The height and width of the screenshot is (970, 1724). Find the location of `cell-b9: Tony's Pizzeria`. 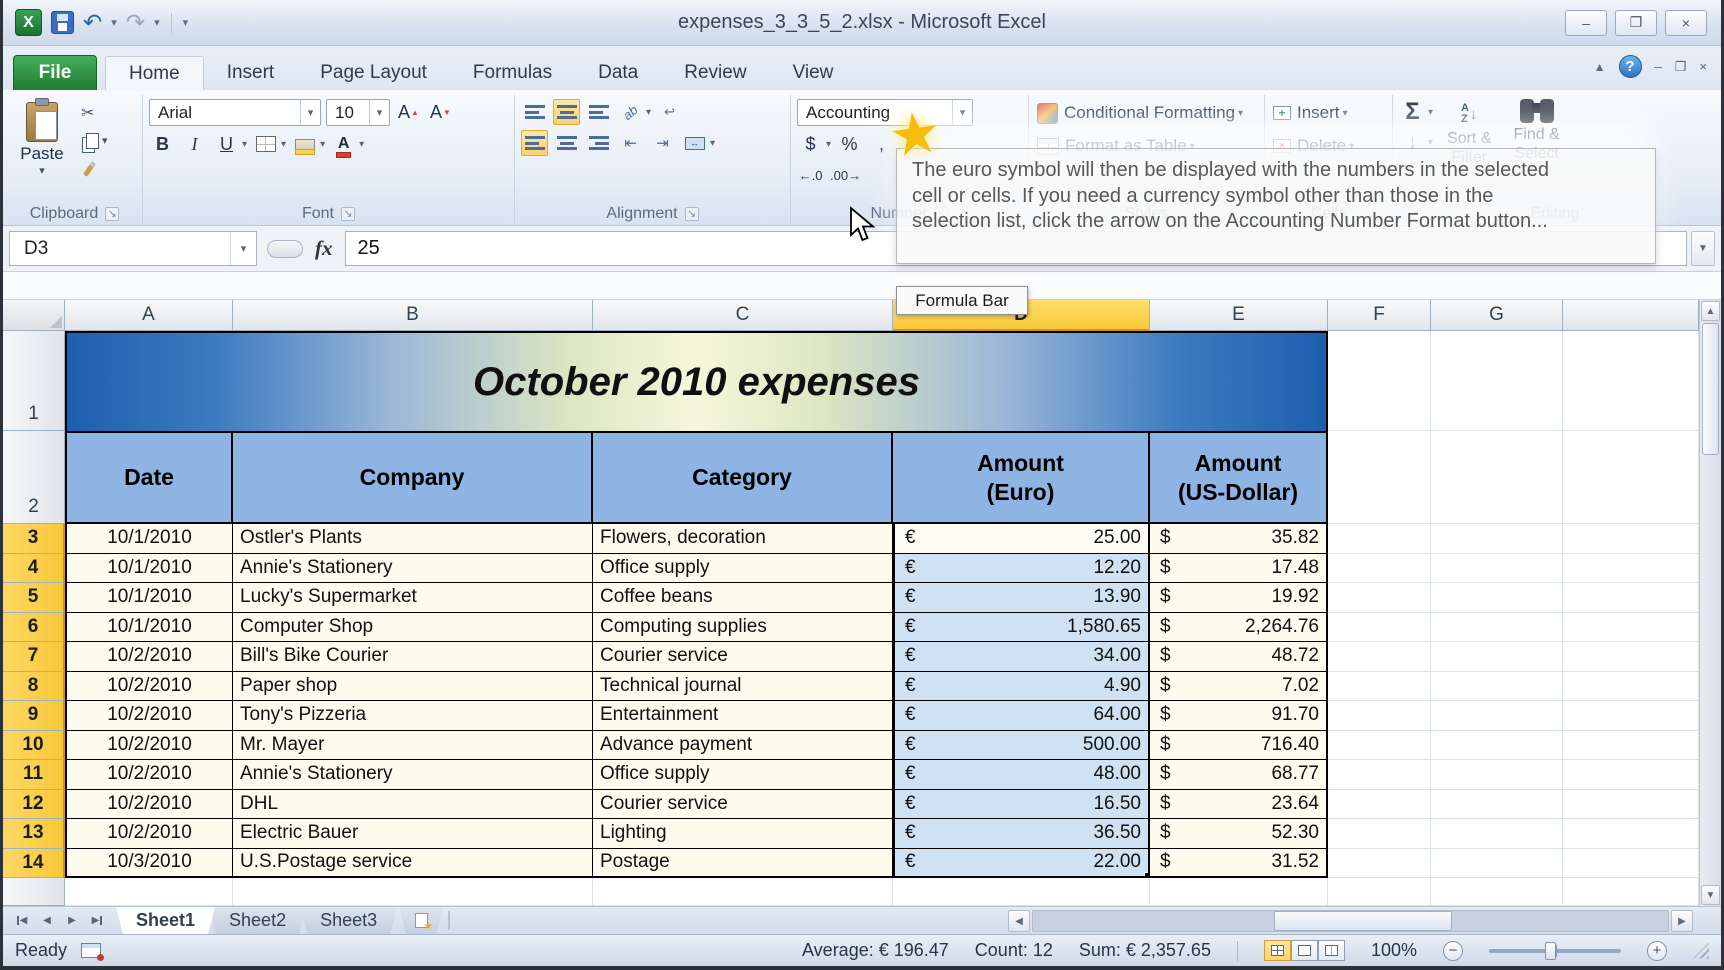

cell-b9: Tony's Pizzeria is located at coordinates (413, 716).